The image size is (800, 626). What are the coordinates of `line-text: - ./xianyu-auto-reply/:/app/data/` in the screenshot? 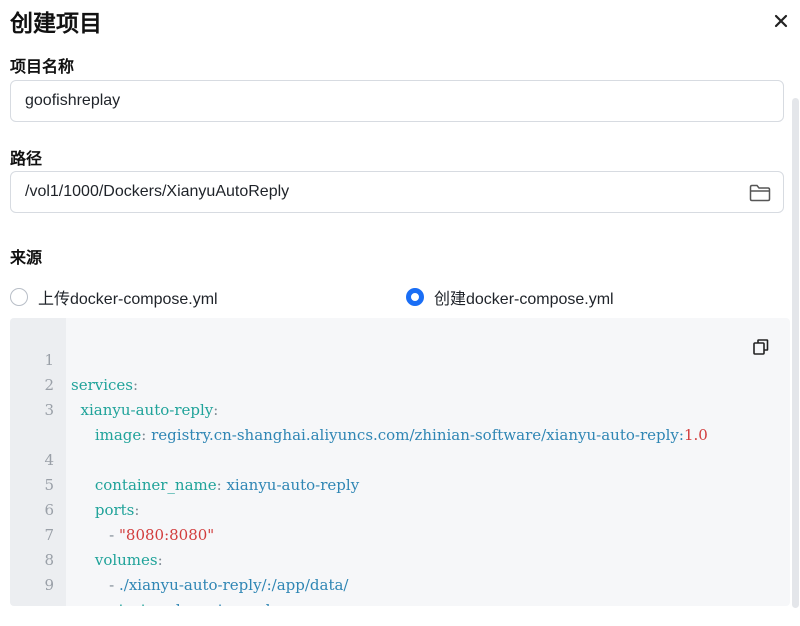 It's located at (209, 585).